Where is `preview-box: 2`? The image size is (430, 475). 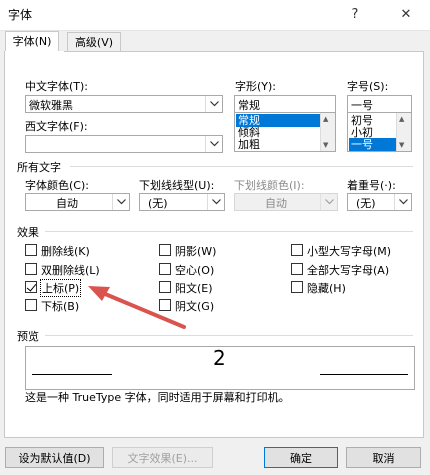
preview-box: 2 is located at coordinates (220, 368).